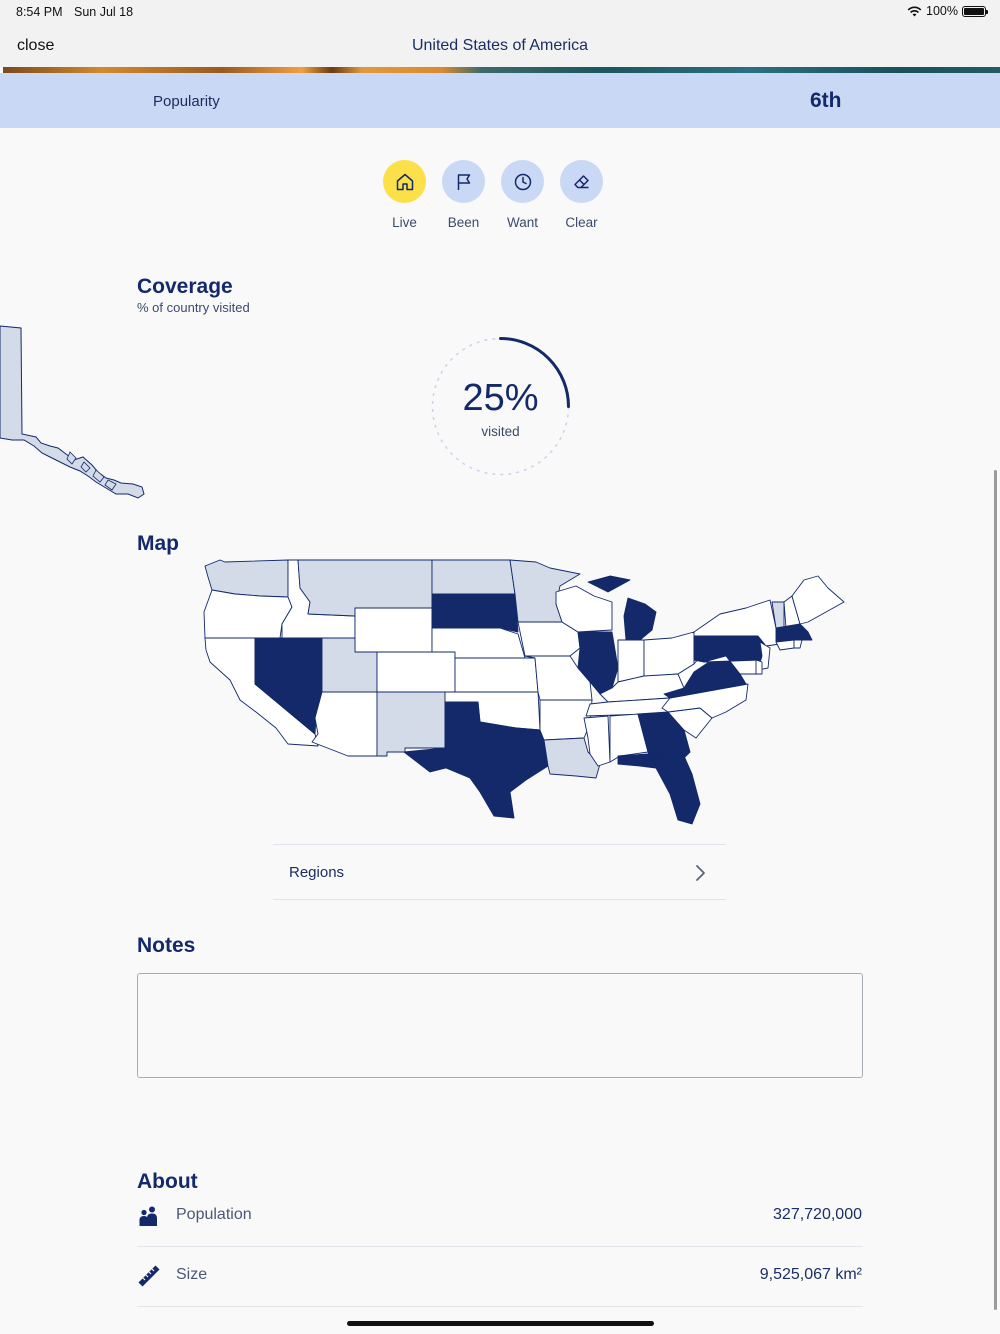  I want to click on people-icon, so click(148, 1216).